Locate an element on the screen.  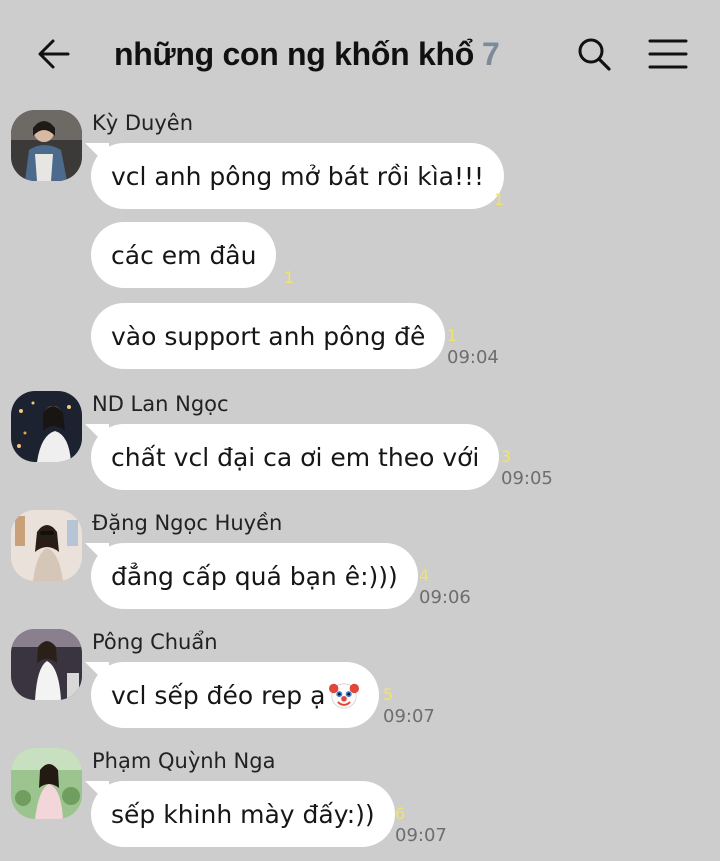
message-text: chất vcl đại ca ơi em theo với is located at coordinates (295, 457).